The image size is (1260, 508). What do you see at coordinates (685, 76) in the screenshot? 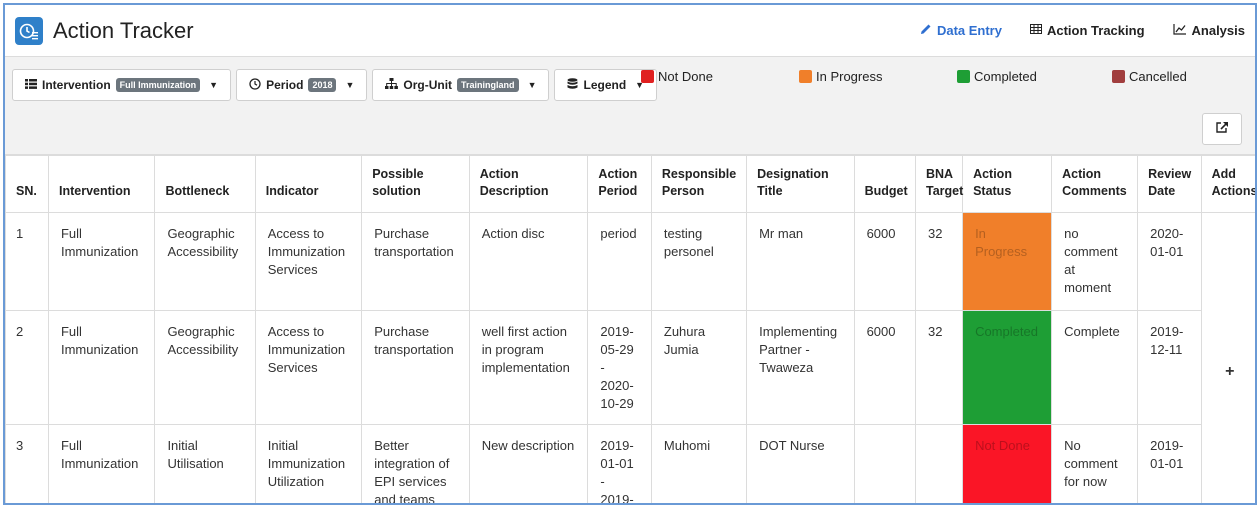
I see `legend-label: Not Done` at bounding box center [685, 76].